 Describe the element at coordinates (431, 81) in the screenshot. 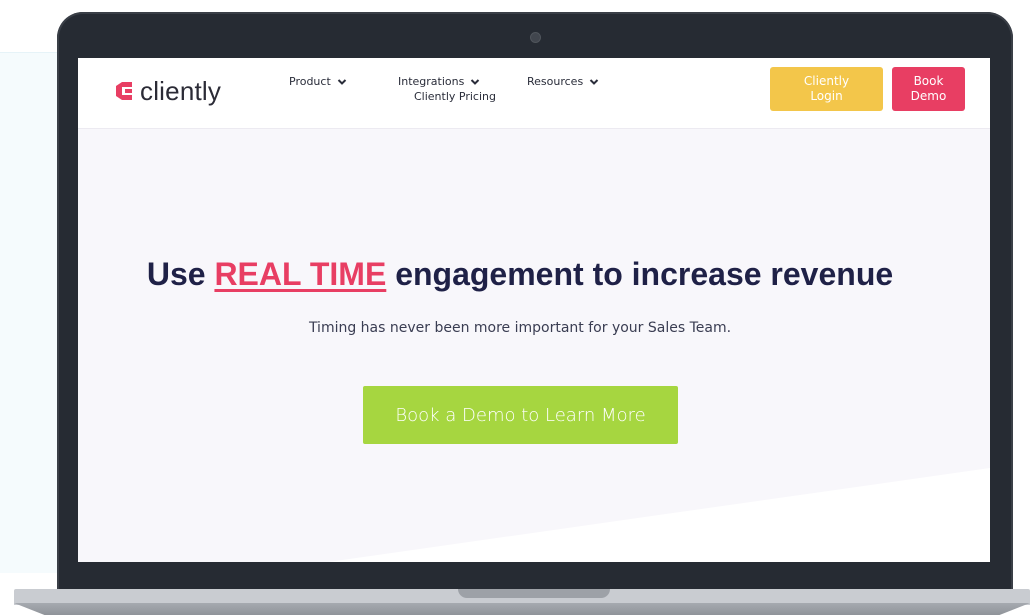

I see `nav-item-label: Integrations` at that location.